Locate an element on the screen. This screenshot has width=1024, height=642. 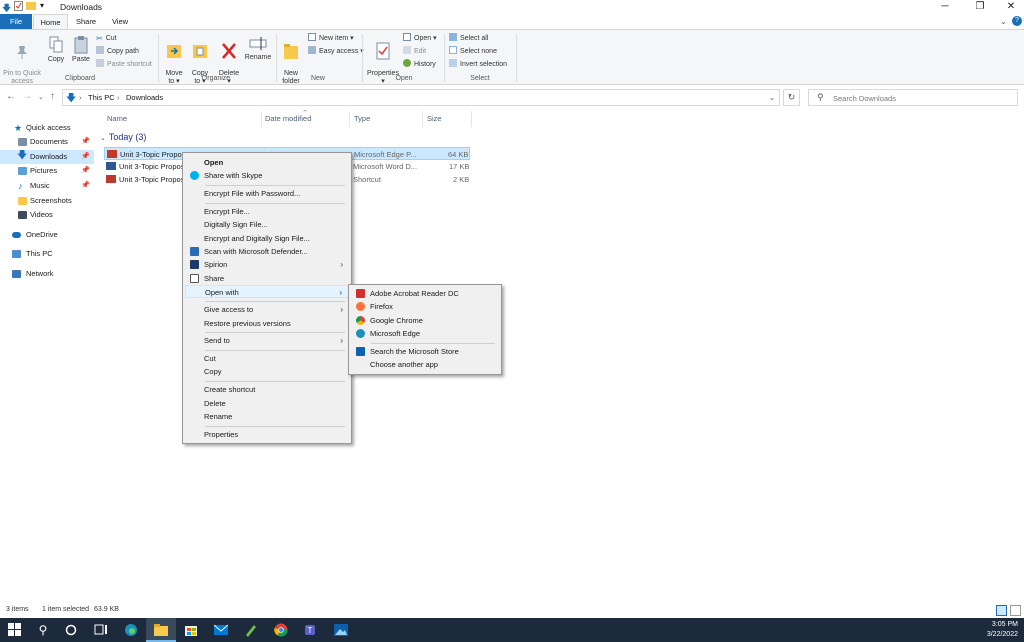
edit-button: Edit is located at coordinates (414, 51).